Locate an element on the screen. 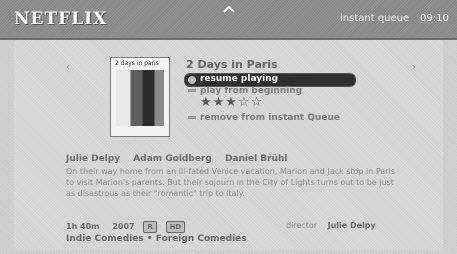  poster-photo is located at coordinates (140, 98).